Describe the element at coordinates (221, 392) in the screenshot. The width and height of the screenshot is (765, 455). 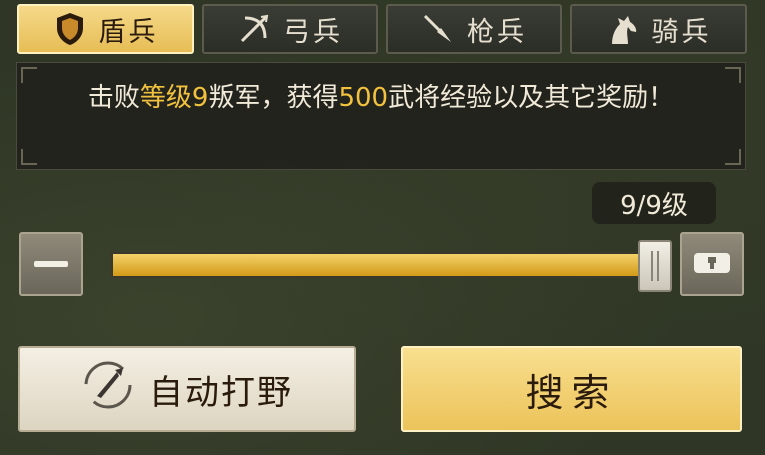
I see `auto-hunt-label: 自动打野` at that location.